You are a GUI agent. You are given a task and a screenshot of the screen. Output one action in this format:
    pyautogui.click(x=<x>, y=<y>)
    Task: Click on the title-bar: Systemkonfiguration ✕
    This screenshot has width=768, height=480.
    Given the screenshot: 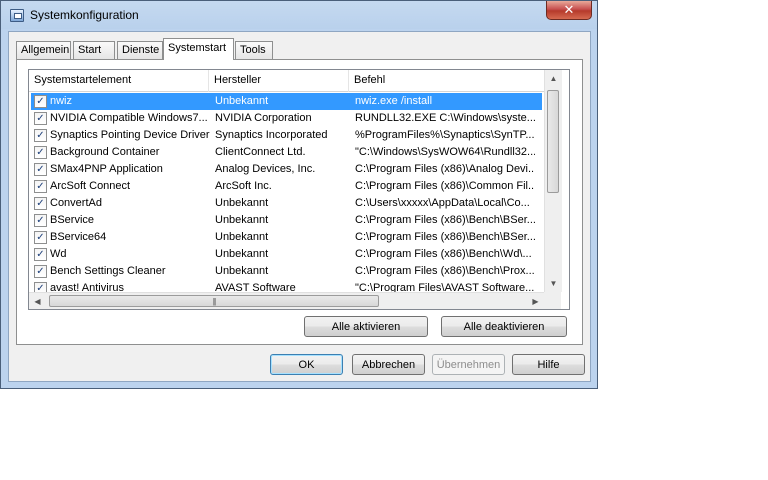 What is the action you would take?
    pyautogui.click(x=299, y=16)
    